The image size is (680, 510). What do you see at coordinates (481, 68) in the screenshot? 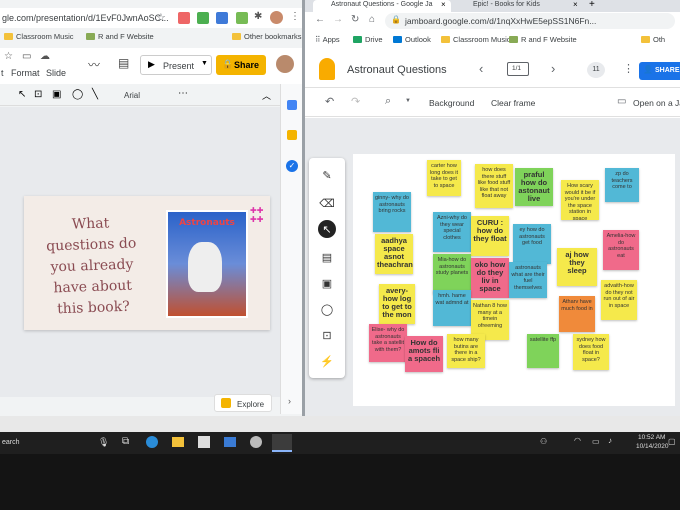
I see `prev-frame-icon: ‹` at bounding box center [481, 68].